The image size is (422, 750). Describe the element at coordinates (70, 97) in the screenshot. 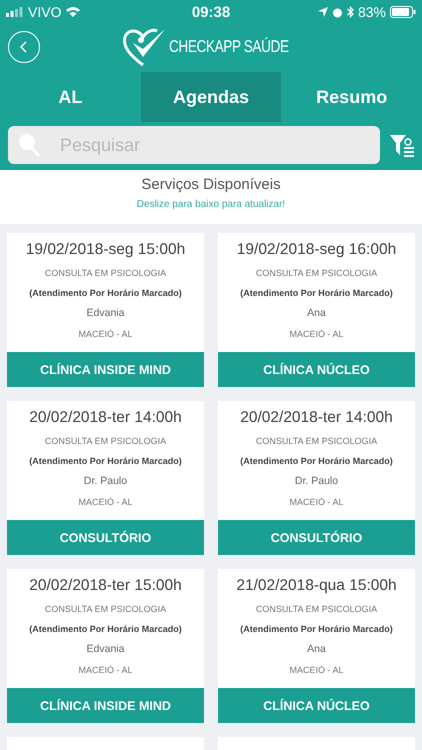

I see `tab: AL` at that location.